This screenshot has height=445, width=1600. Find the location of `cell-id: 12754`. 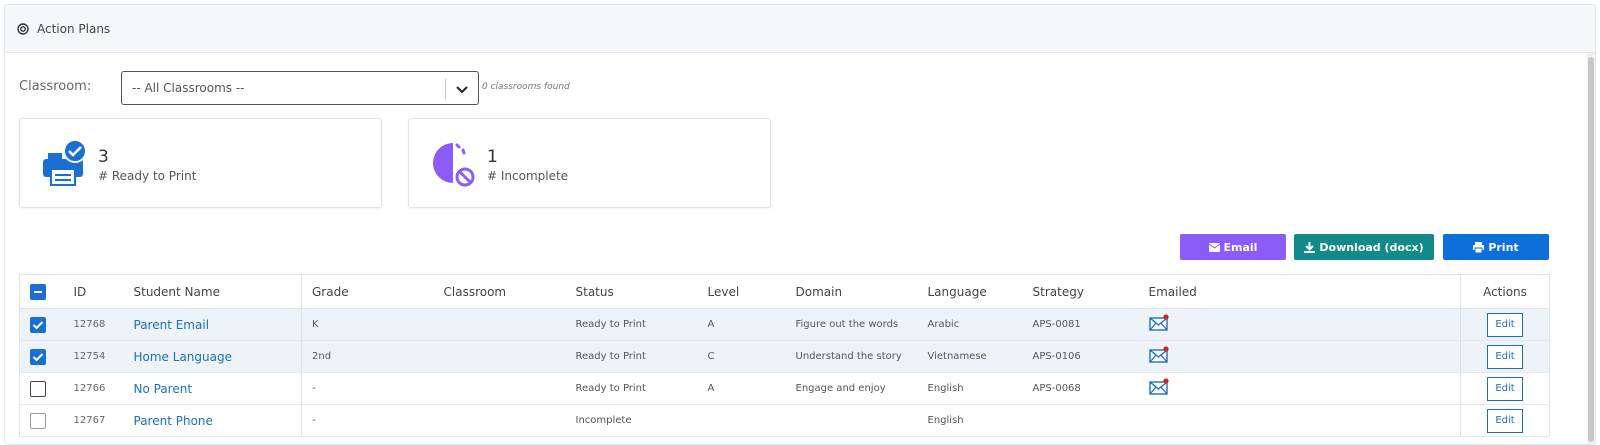

cell-id: 12754 is located at coordinates (93, 356).